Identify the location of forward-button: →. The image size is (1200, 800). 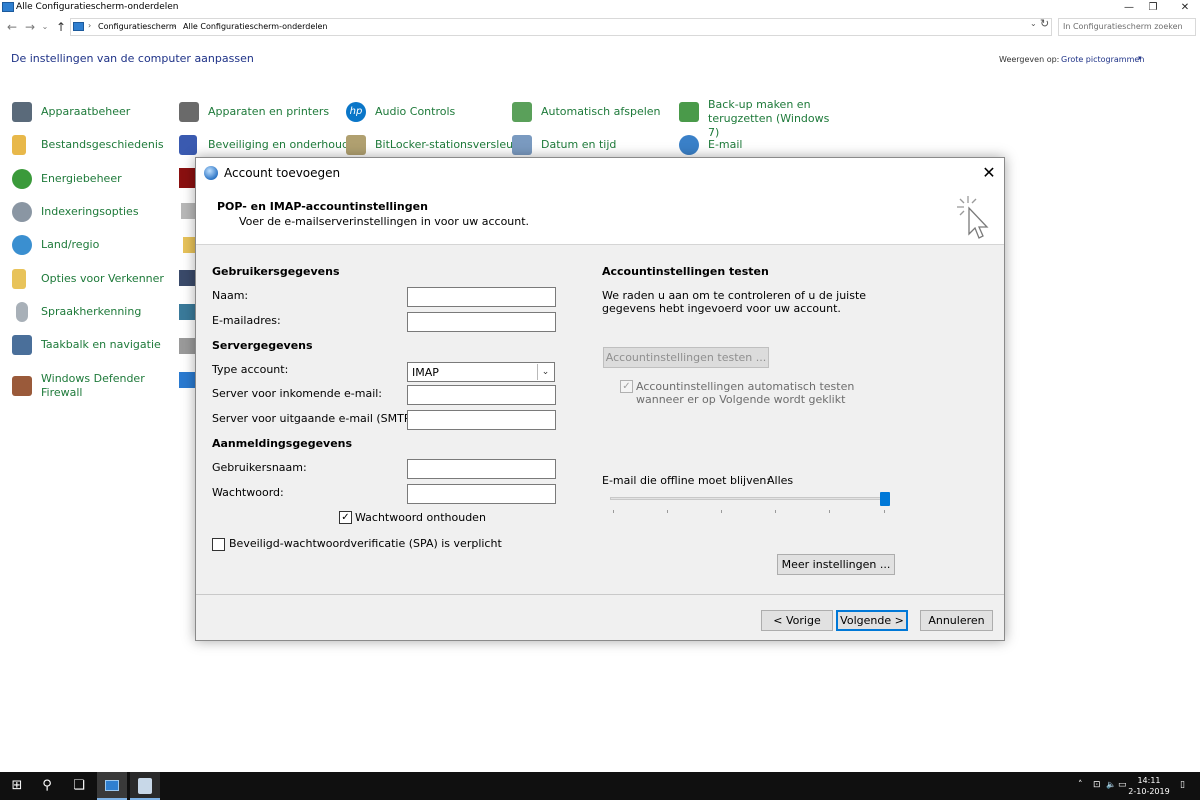
(30, 27).